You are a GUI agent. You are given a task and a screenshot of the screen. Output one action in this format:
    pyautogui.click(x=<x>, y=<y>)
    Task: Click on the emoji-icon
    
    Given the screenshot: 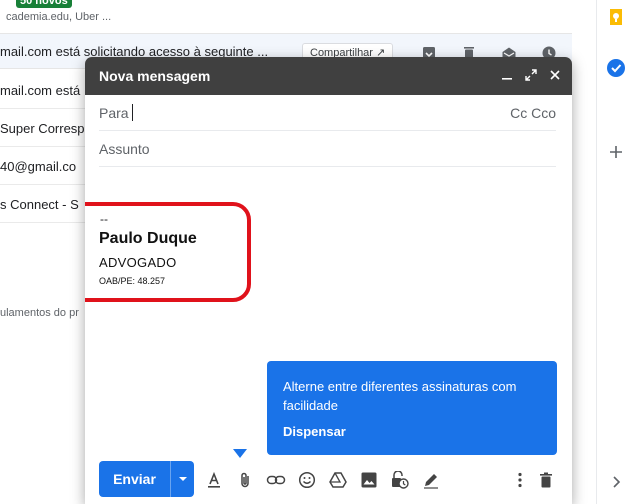 What is the action you would take?
    pyautogui.click(x=307, y=480)
    